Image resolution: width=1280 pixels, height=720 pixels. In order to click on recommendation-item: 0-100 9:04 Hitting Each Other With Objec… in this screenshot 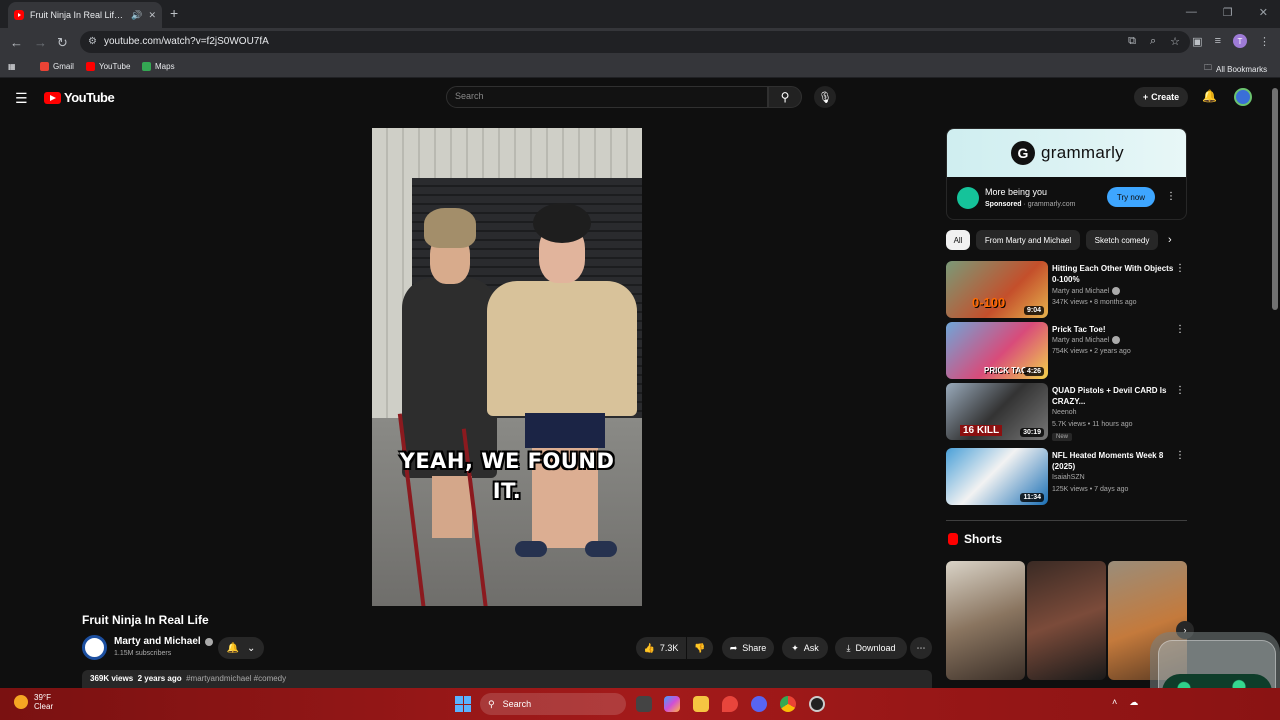, I will do `click(1066, 290)`.